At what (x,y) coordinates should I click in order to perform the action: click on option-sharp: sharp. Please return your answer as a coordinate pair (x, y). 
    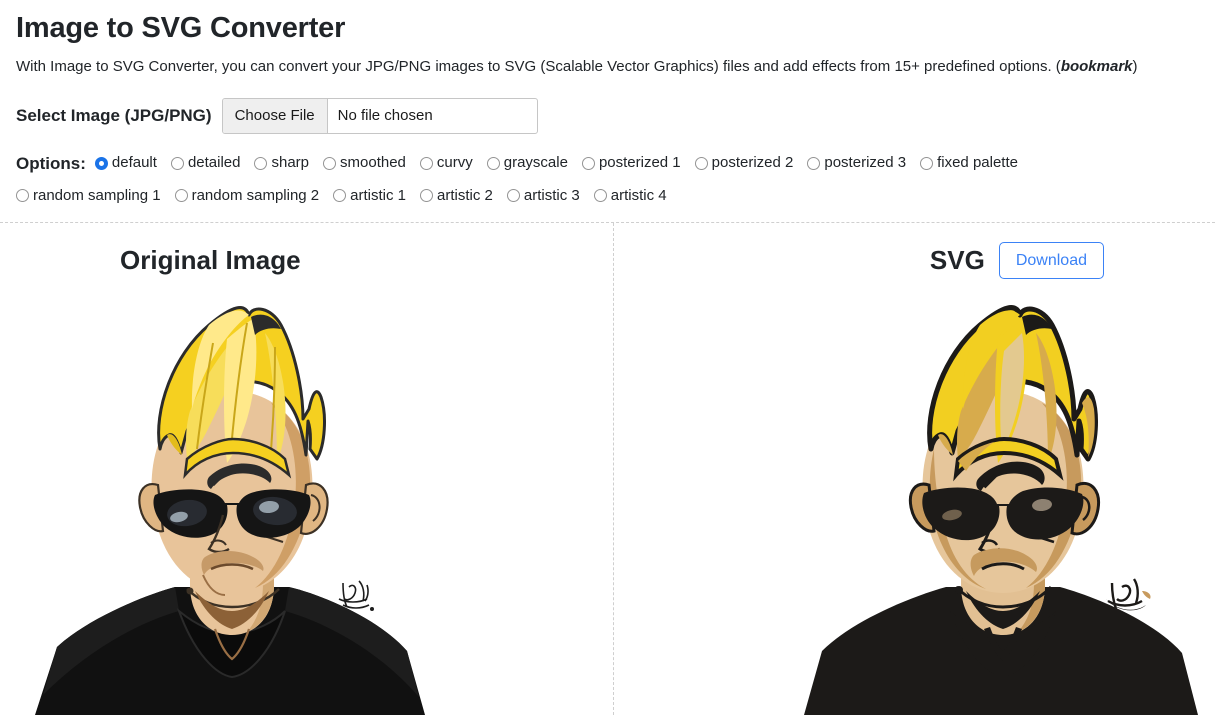
    Looking at the image, I should click on (281, 163).